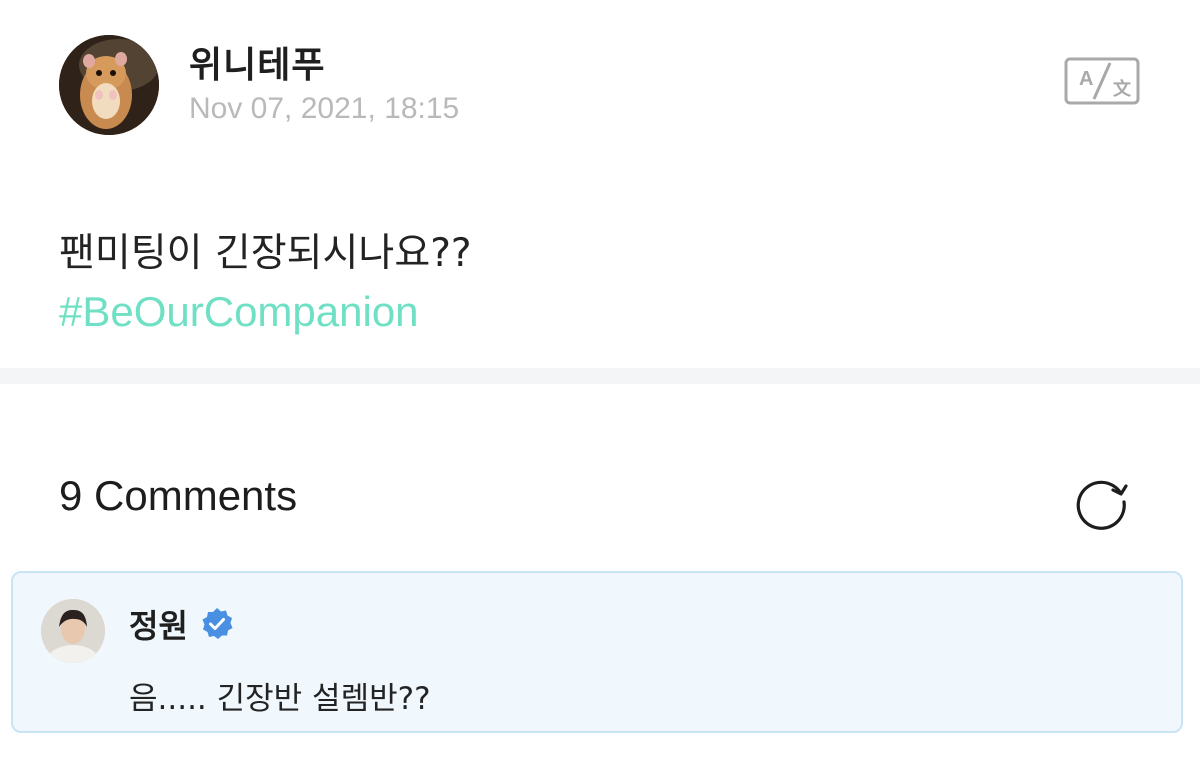 Image resolution: width=1200 pixels, height=764 pixels. What do you see at coordinates (265, 253) in the screenshot?
I see `post-body: 팬미팅이 긴장되시나요??` at bounding box center [265, 253].